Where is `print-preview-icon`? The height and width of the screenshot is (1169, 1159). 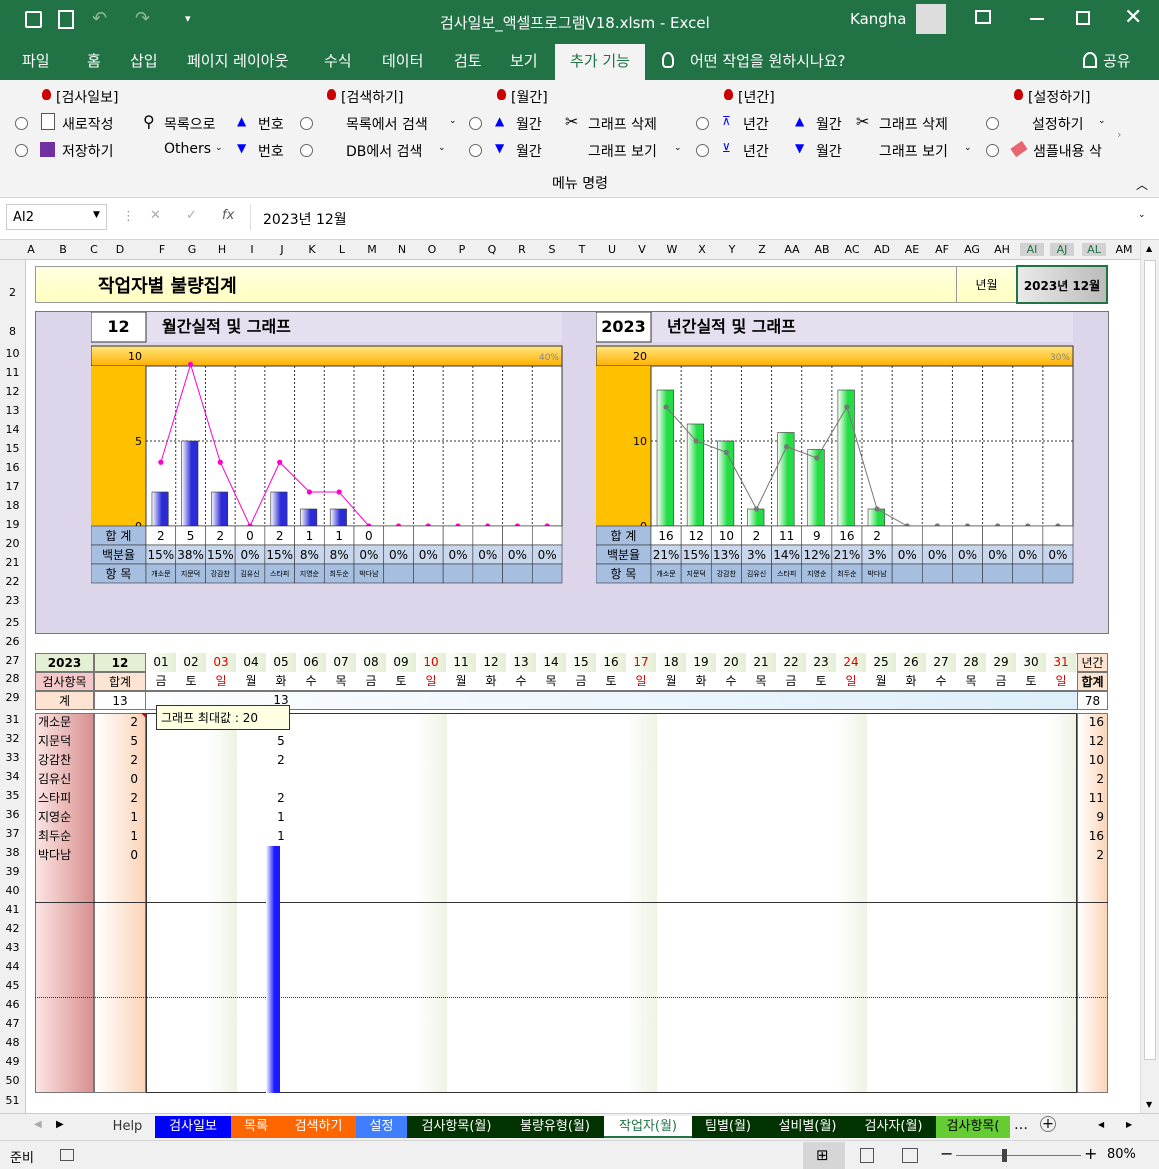 print-preview-icon is located at coordinates (66, 19).